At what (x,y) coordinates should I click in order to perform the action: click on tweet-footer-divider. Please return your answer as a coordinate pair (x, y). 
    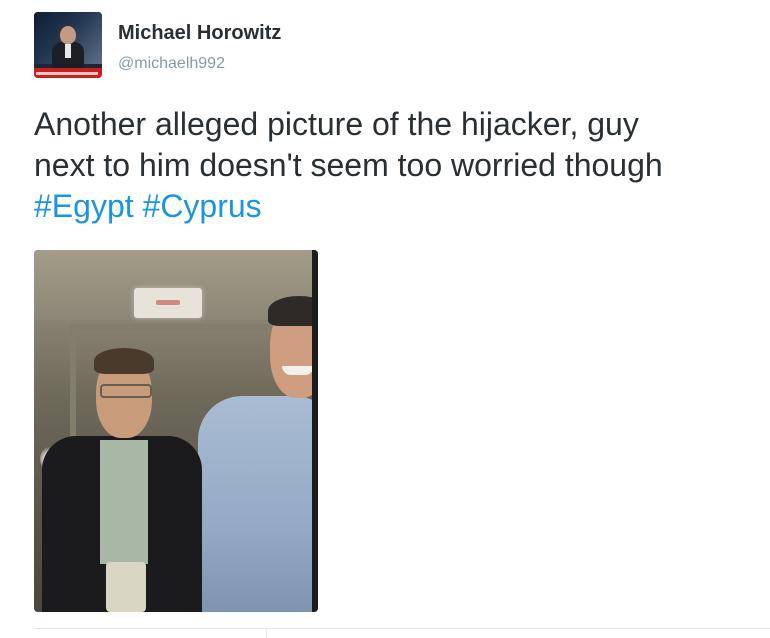
    Looking at the image, I should click on (402, 628).